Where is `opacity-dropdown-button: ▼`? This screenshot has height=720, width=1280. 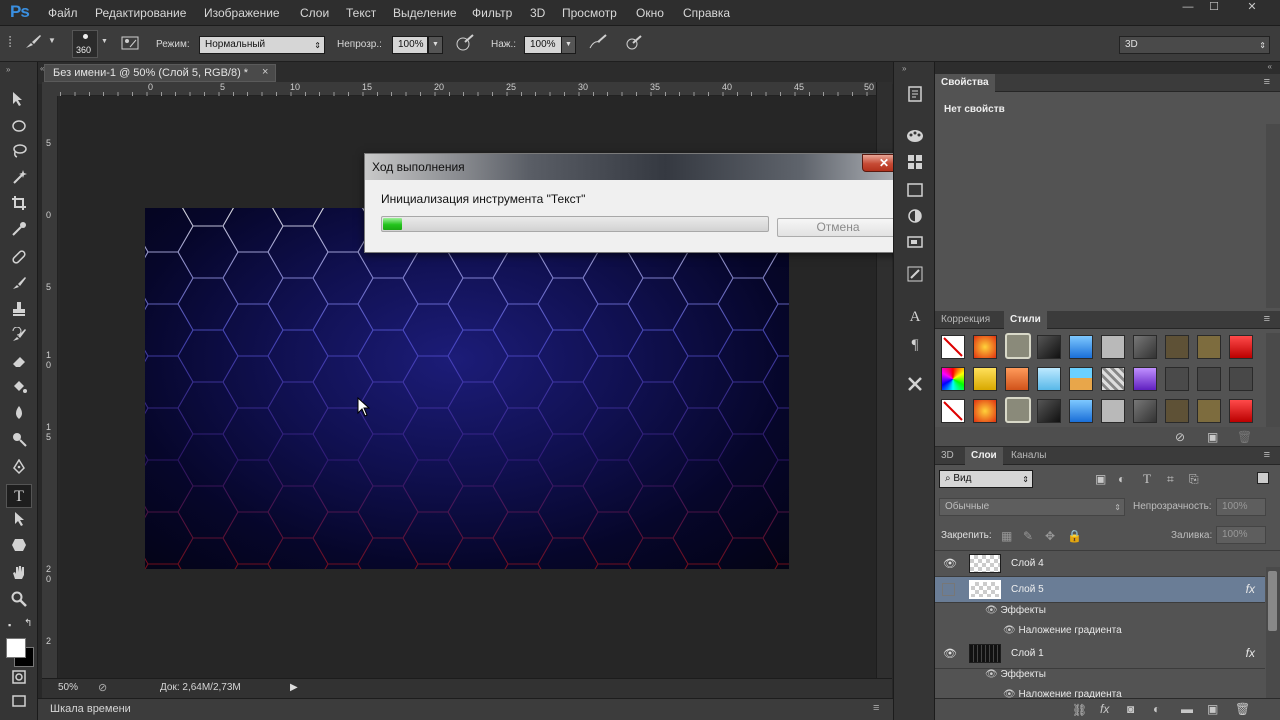
opacity-dropdown-button: ▼ is located at coordinates (435, 45).